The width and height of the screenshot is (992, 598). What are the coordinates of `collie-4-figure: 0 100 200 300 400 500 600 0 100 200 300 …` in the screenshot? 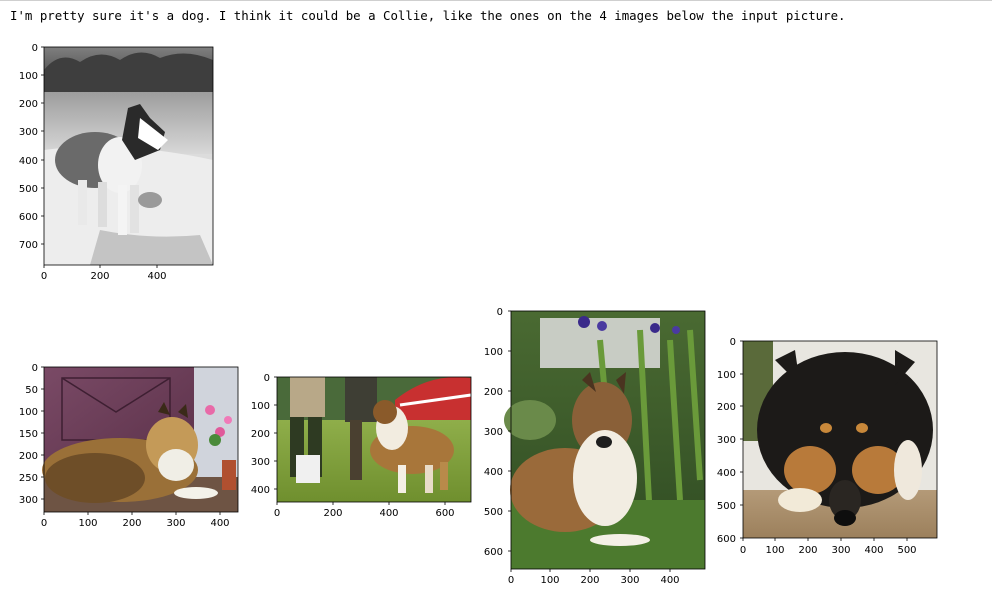 It's located at (827, 446).